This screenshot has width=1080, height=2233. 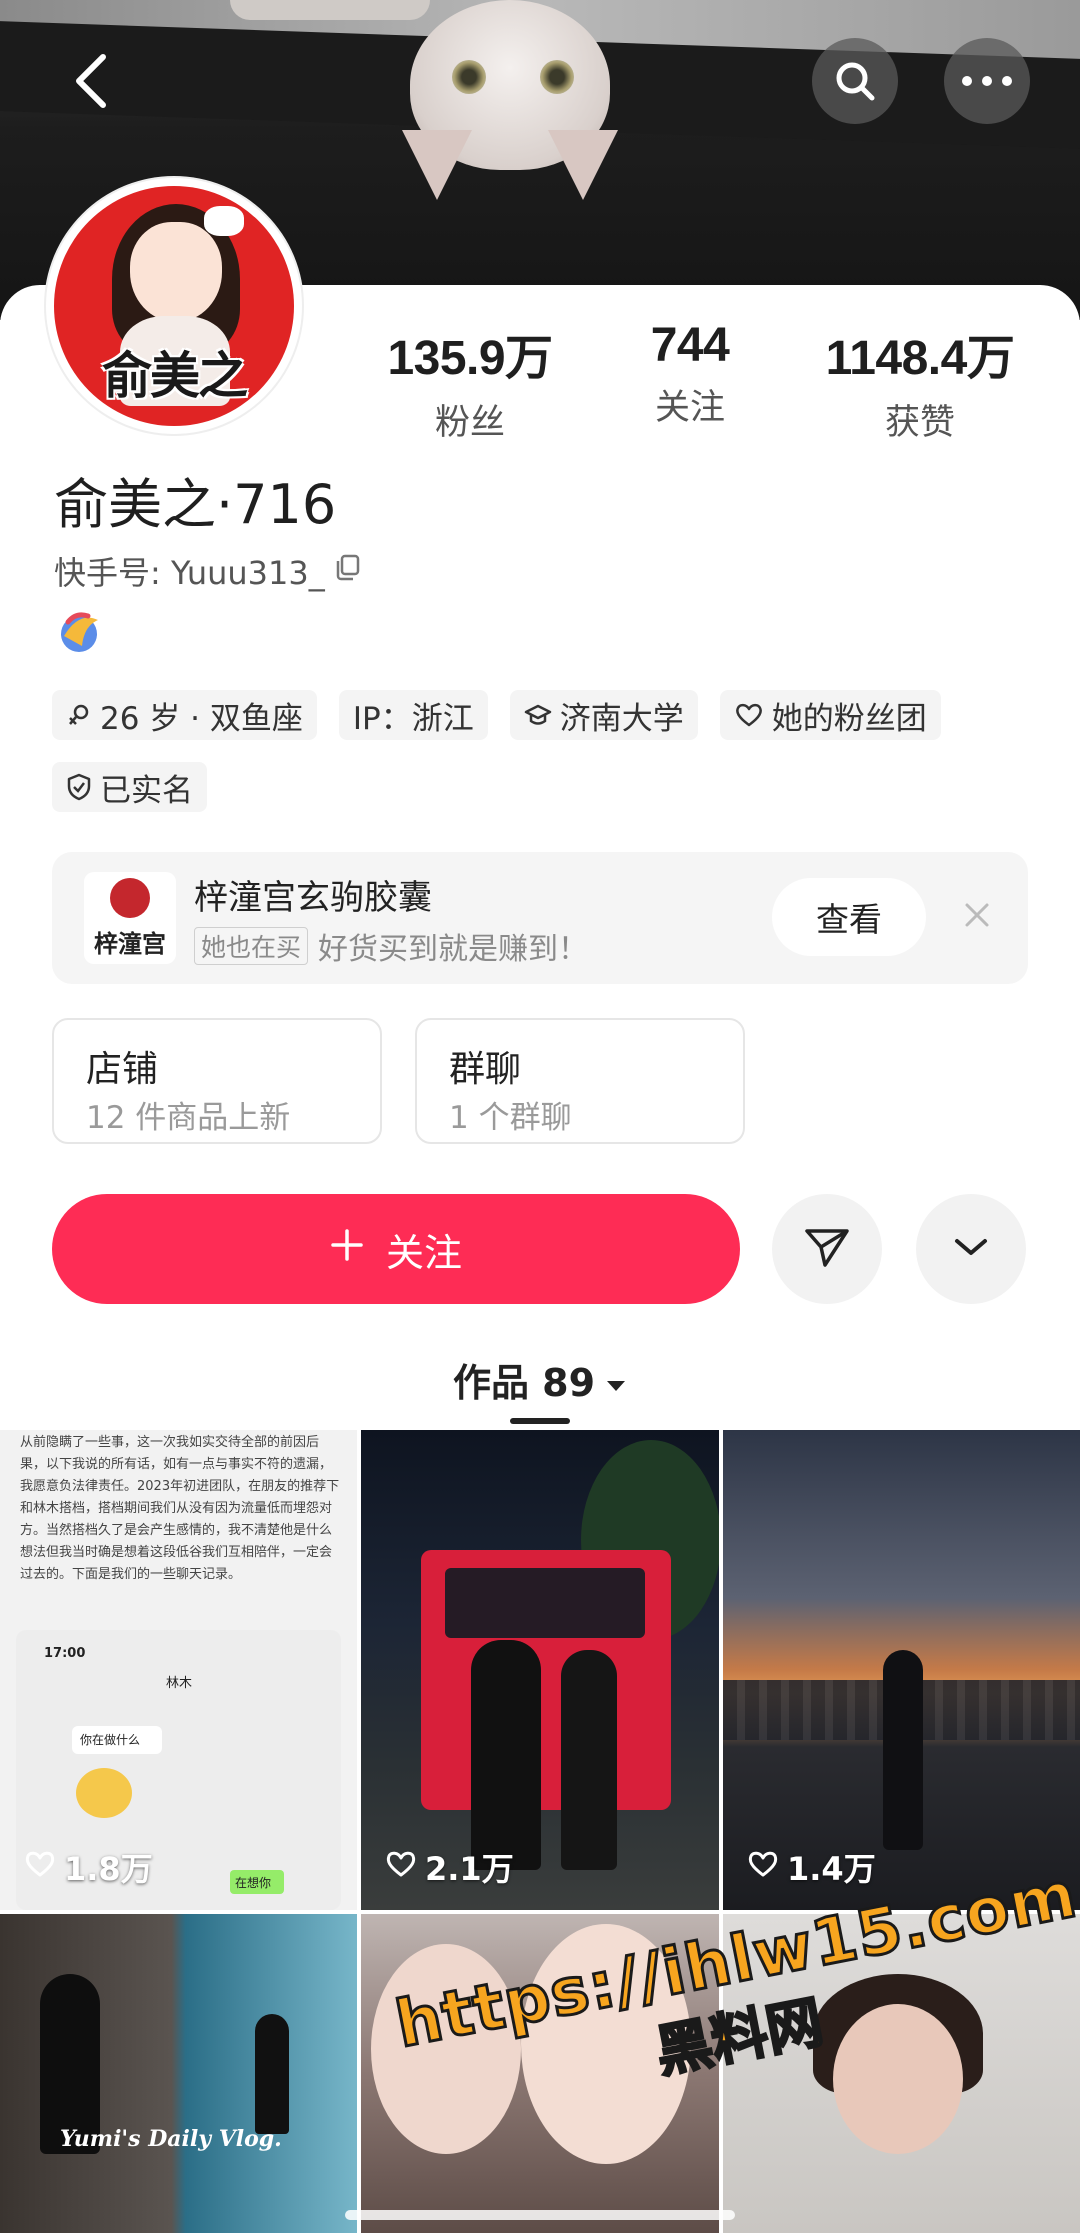 I want to click on tag-ip: IP：浙江, so click(x=413, y=715).